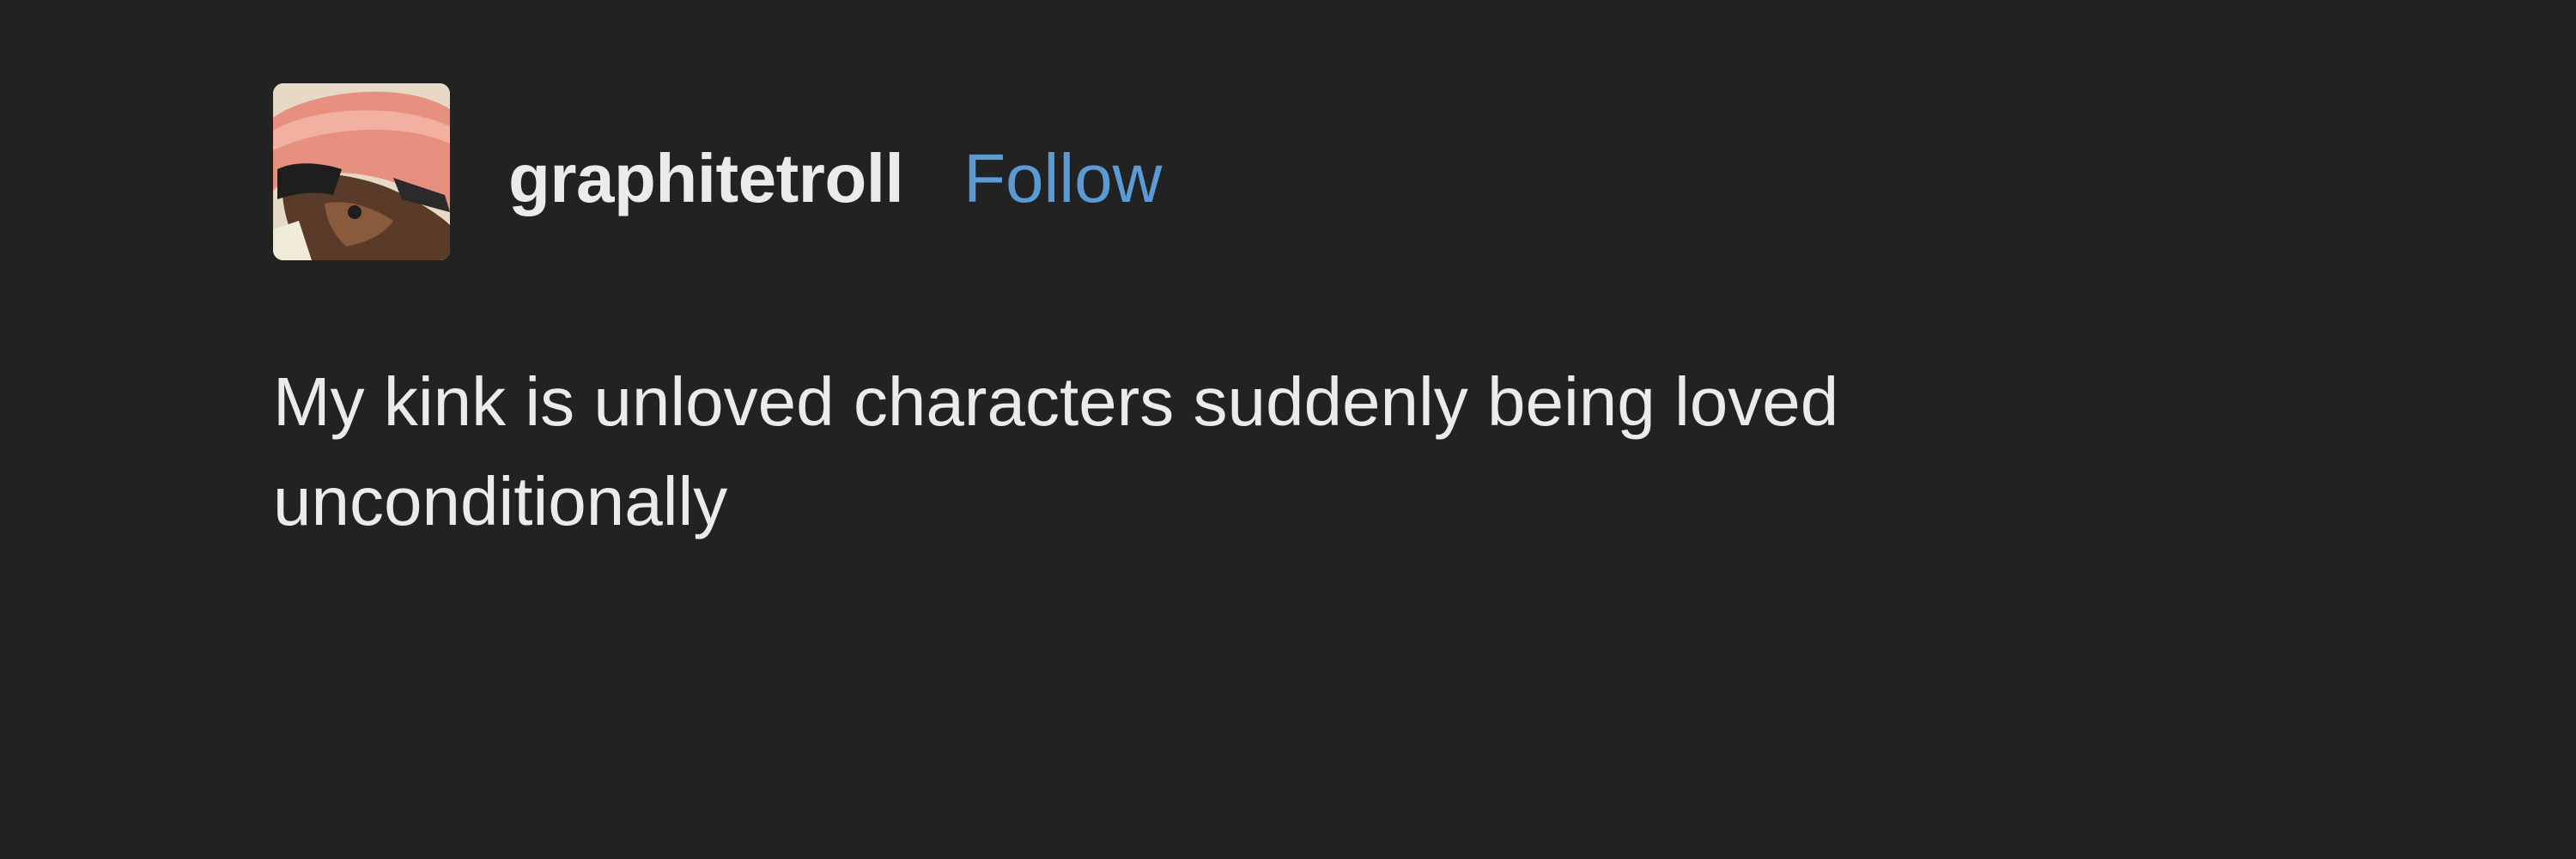 The image size is (2576, 859). What do you see at coordinates (706, 179) in the screenshot?
I see `username: graphitetroll` at bounding box center [706, 179].